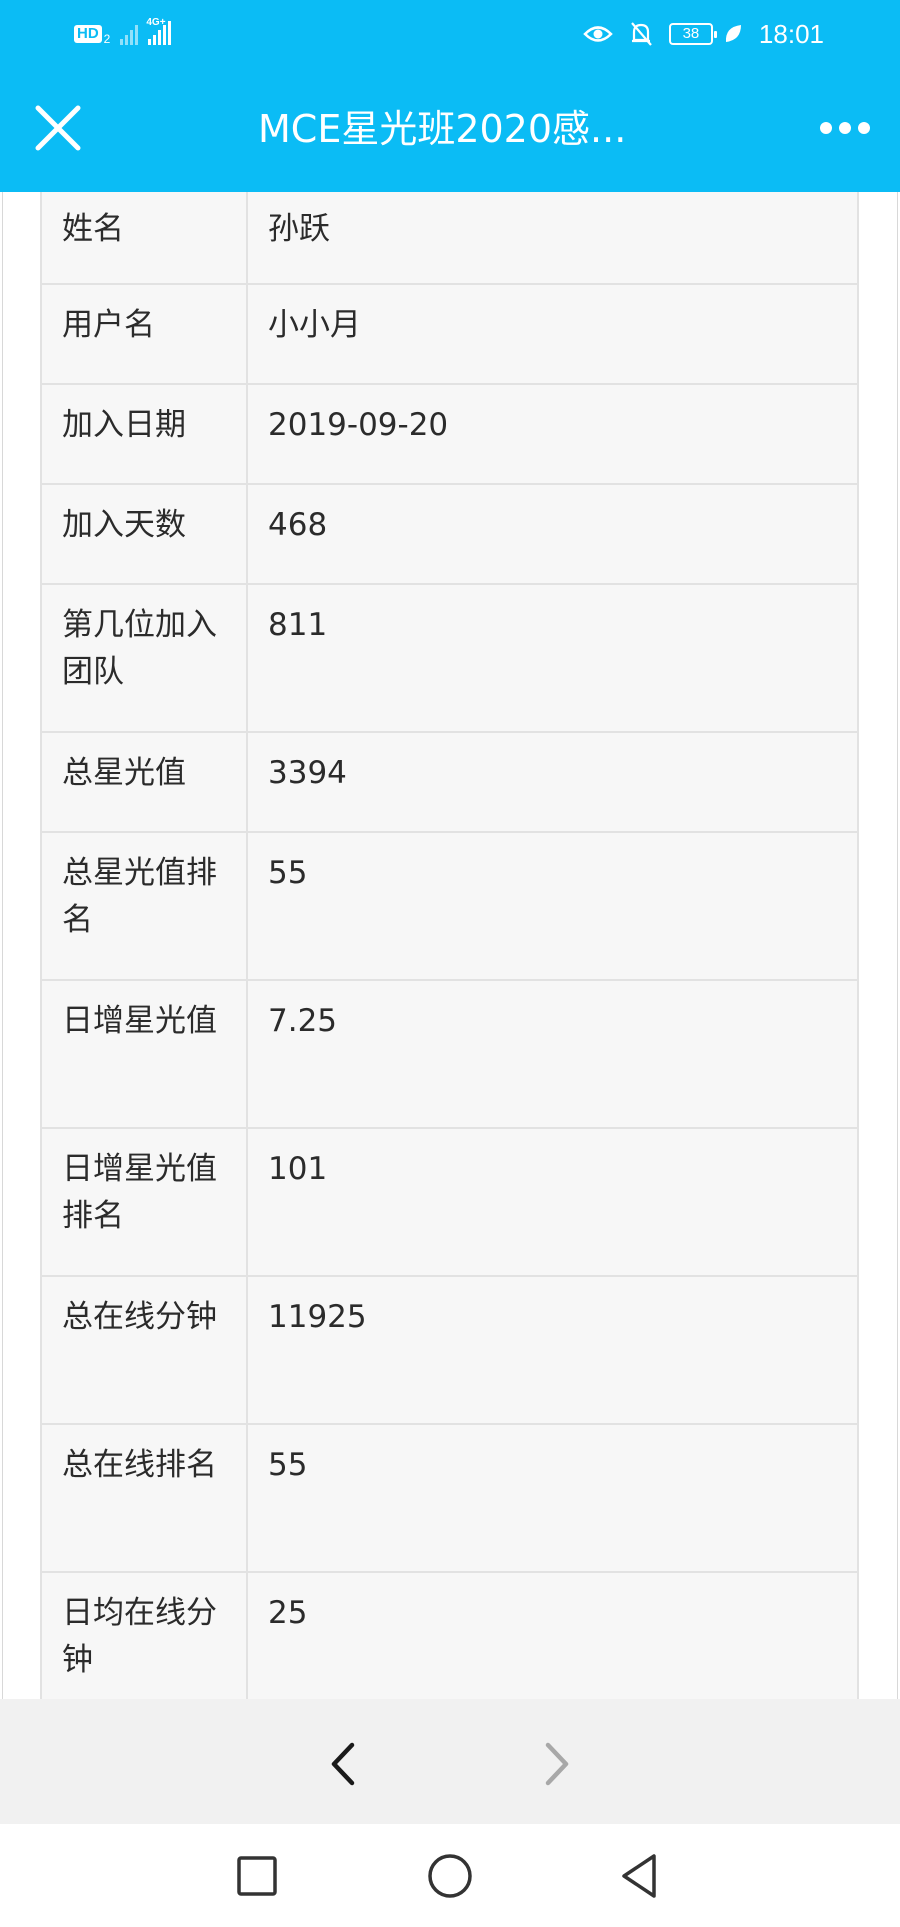 This screenshot has height=1927, width=900. Describe the element at coordinates (552, 1054) in the screenshot. I see `row-value: 7.25` at that location.